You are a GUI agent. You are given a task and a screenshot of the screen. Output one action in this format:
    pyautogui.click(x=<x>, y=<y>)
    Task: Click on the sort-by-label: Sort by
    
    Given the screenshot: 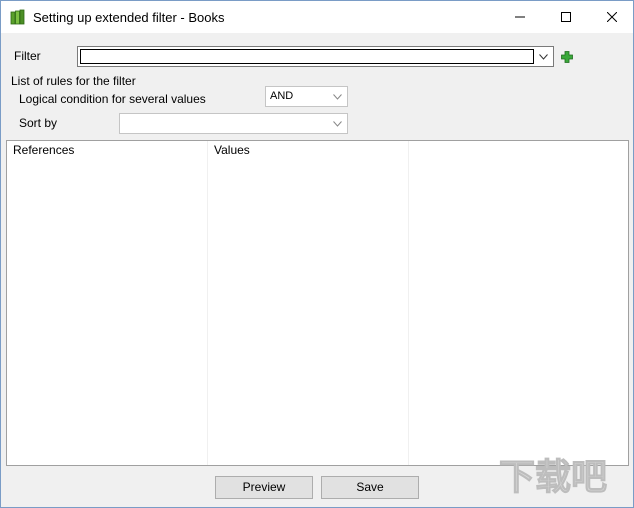 What is the action you would take?
    pyautogui.click(x=38, y=123)
    